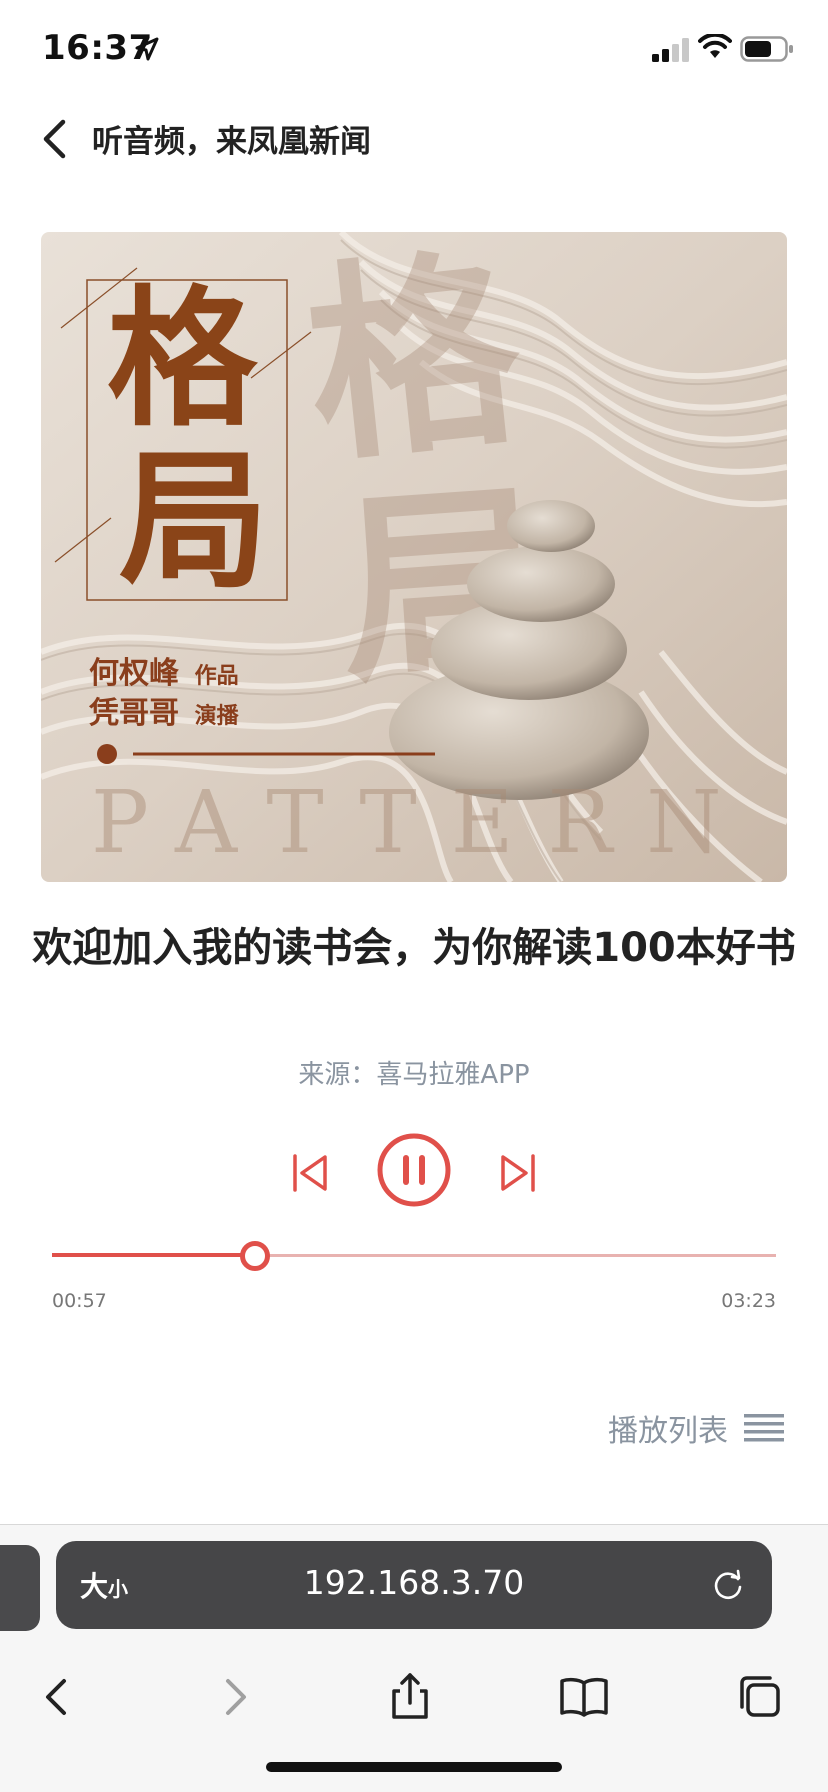 The width and height of the screenshot is (828, 1792). I want to click on share-icon, so click(410, 1697).